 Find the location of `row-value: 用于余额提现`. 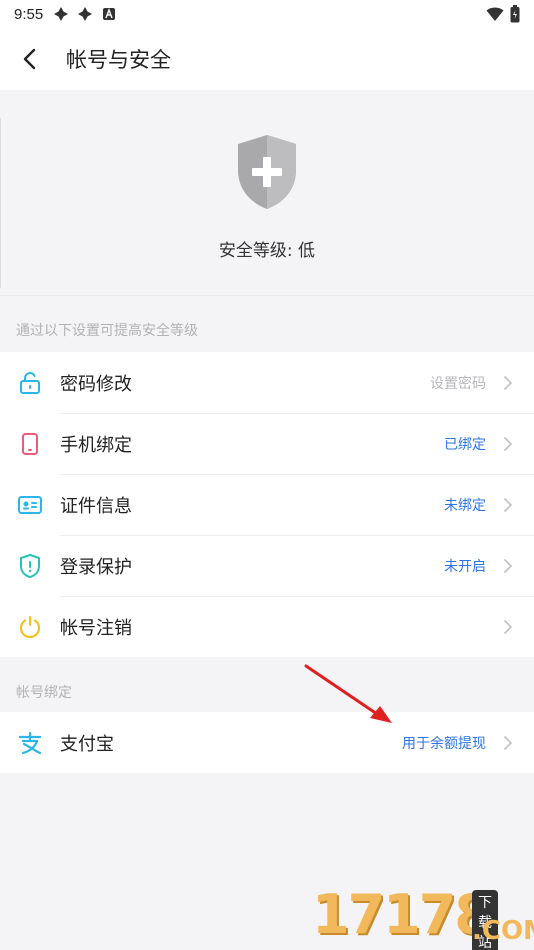

row-value: 用于余额提现 is located at coordinates (444, 743).